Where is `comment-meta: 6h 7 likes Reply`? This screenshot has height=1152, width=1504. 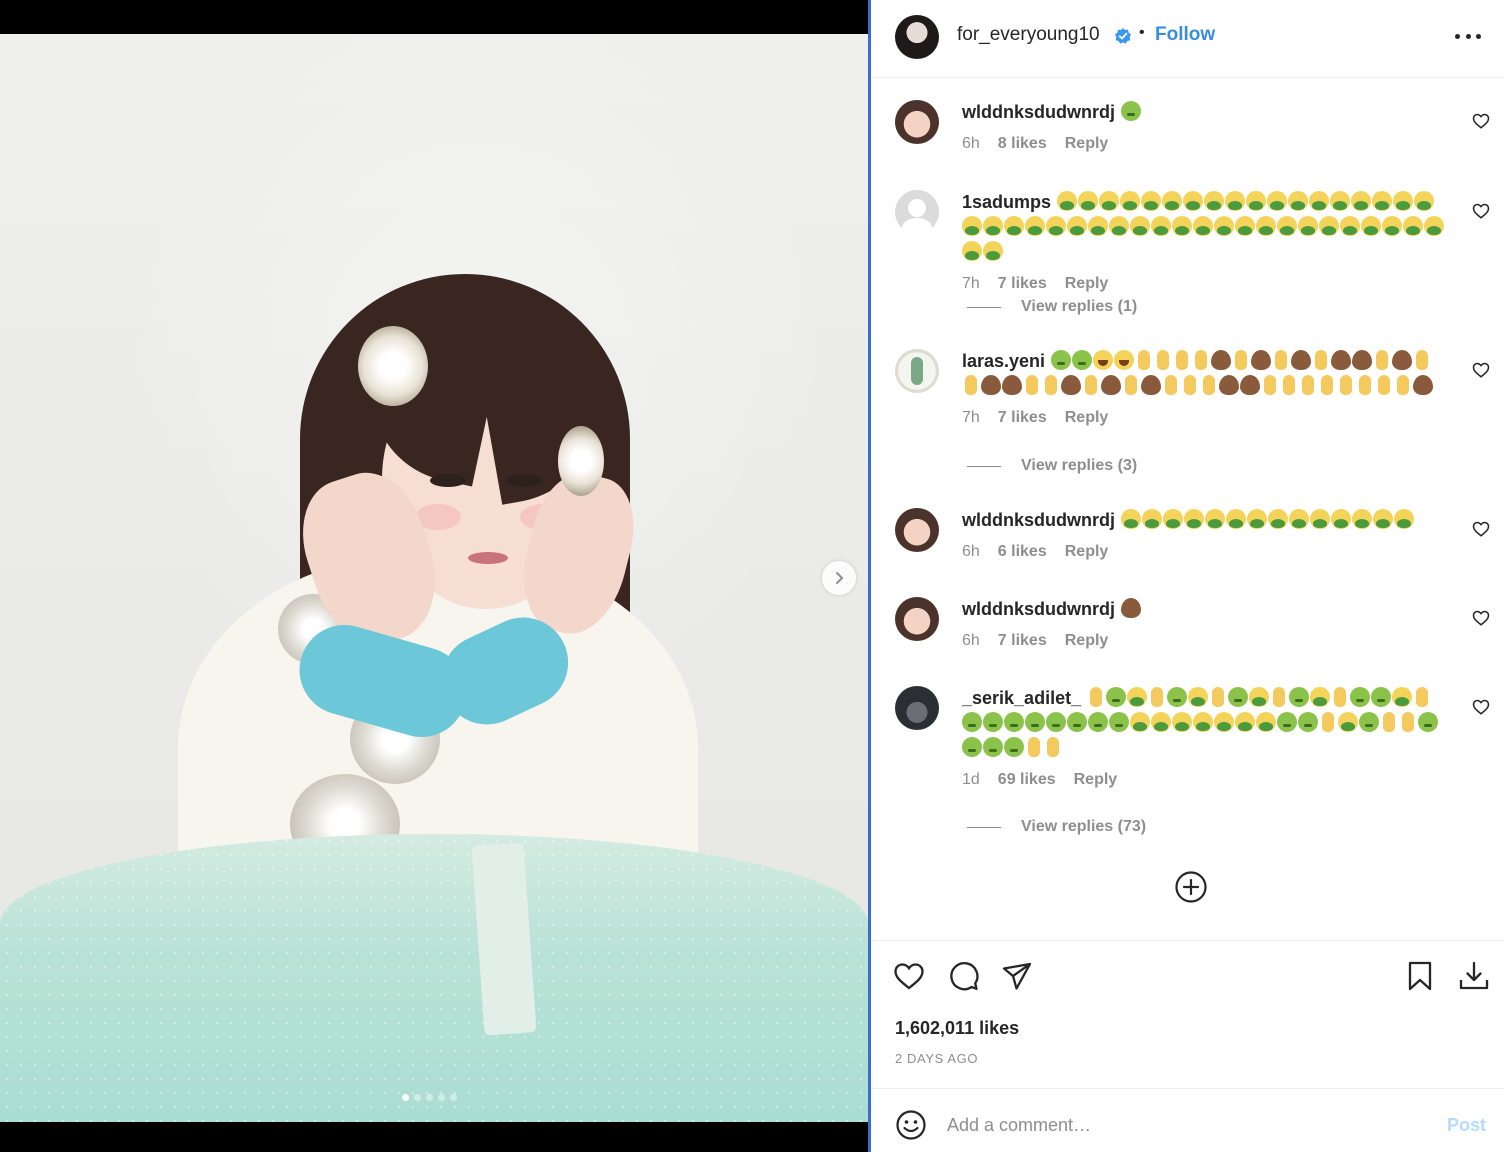
comment-meta: 6h 7 likes Reply is located at coordinates (1206, 641).